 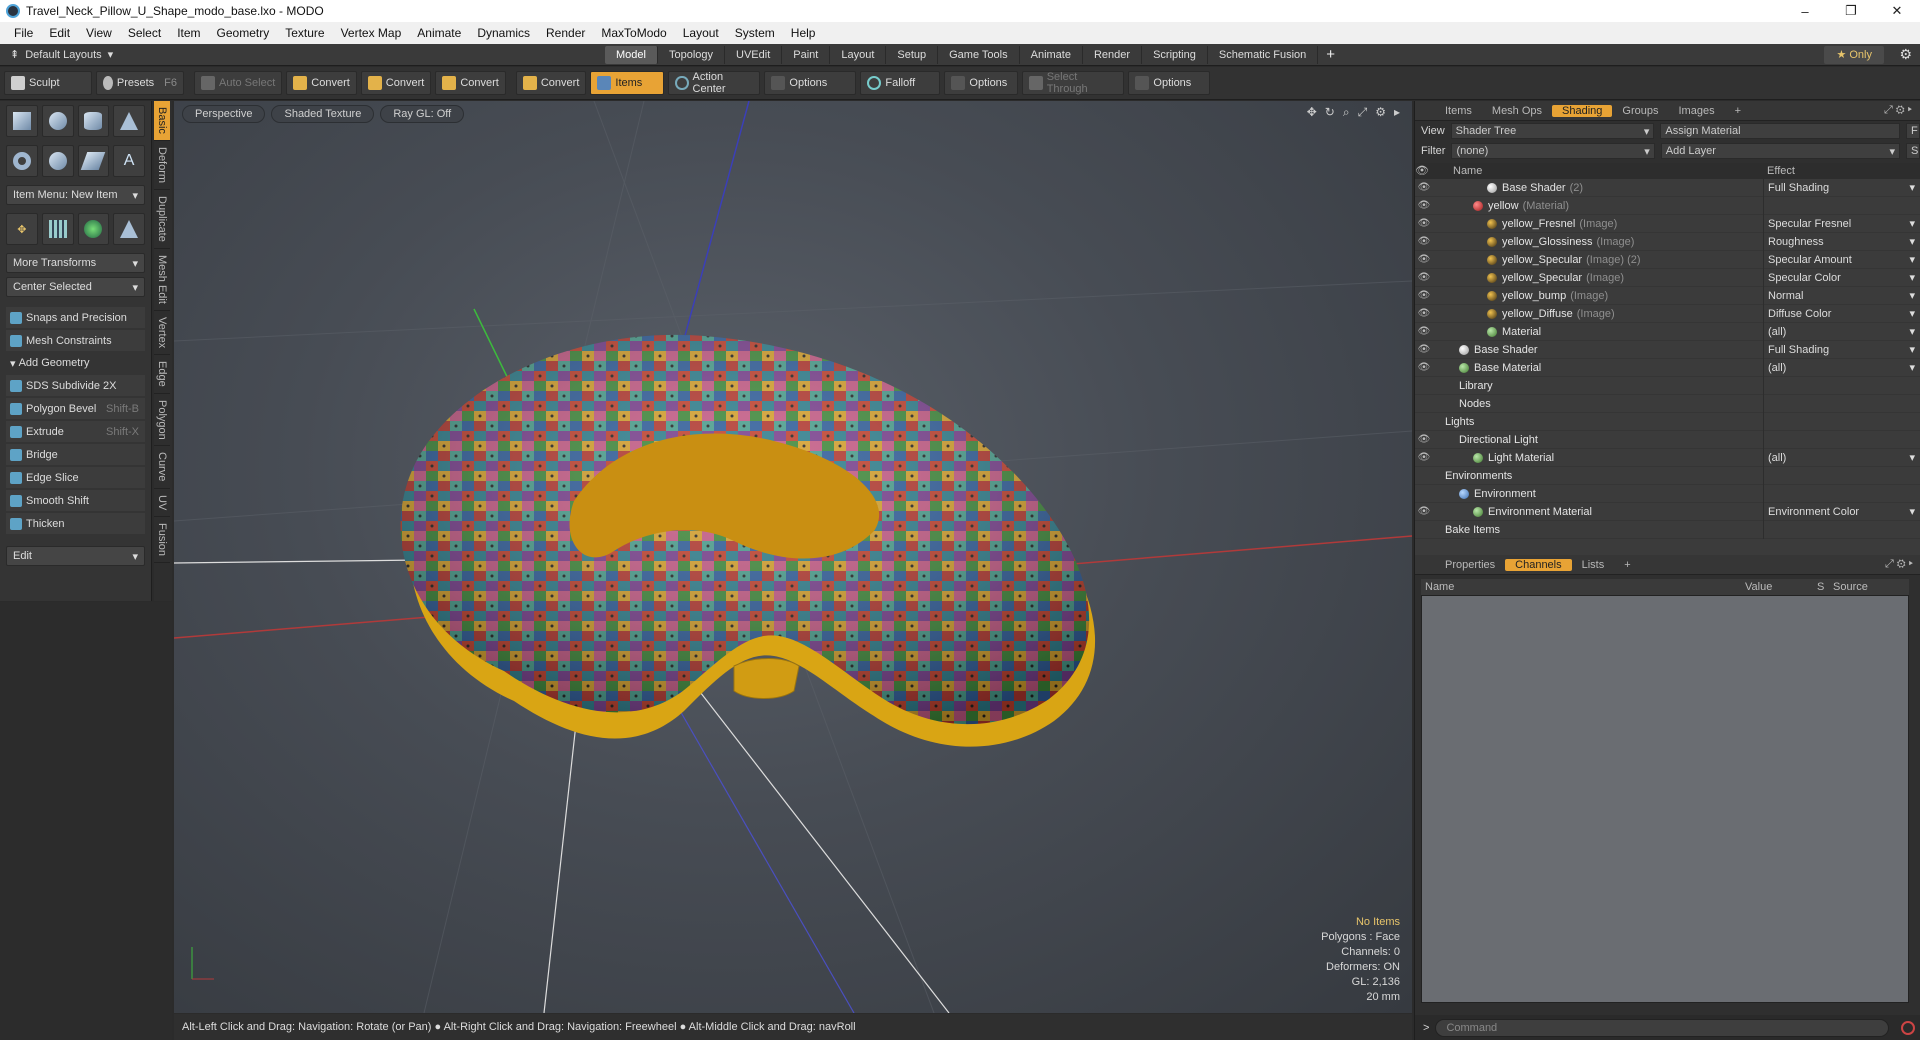 What do you see at coordinates (1841, 349) in the screenshot?
I see `effect-dropdown: Full Shading ▾` at bounding box center [1841, 349].